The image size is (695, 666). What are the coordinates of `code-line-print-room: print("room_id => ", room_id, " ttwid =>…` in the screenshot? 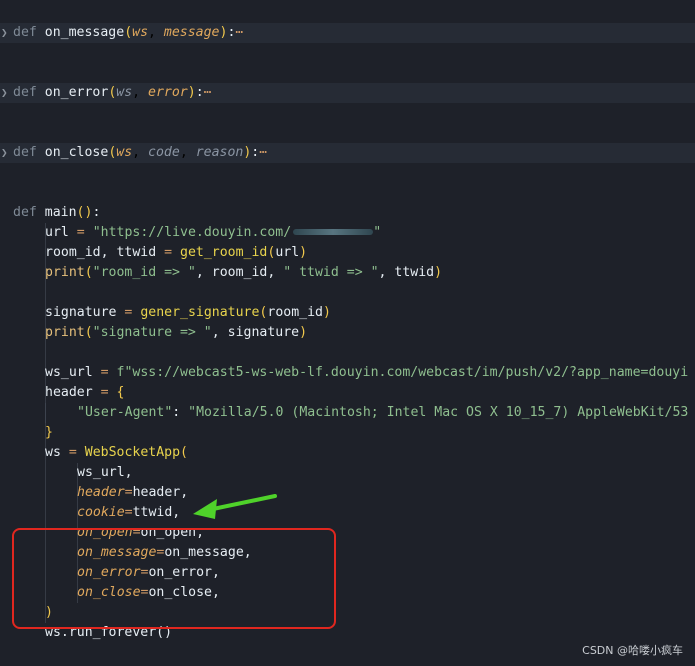 It's located at (347, 273).